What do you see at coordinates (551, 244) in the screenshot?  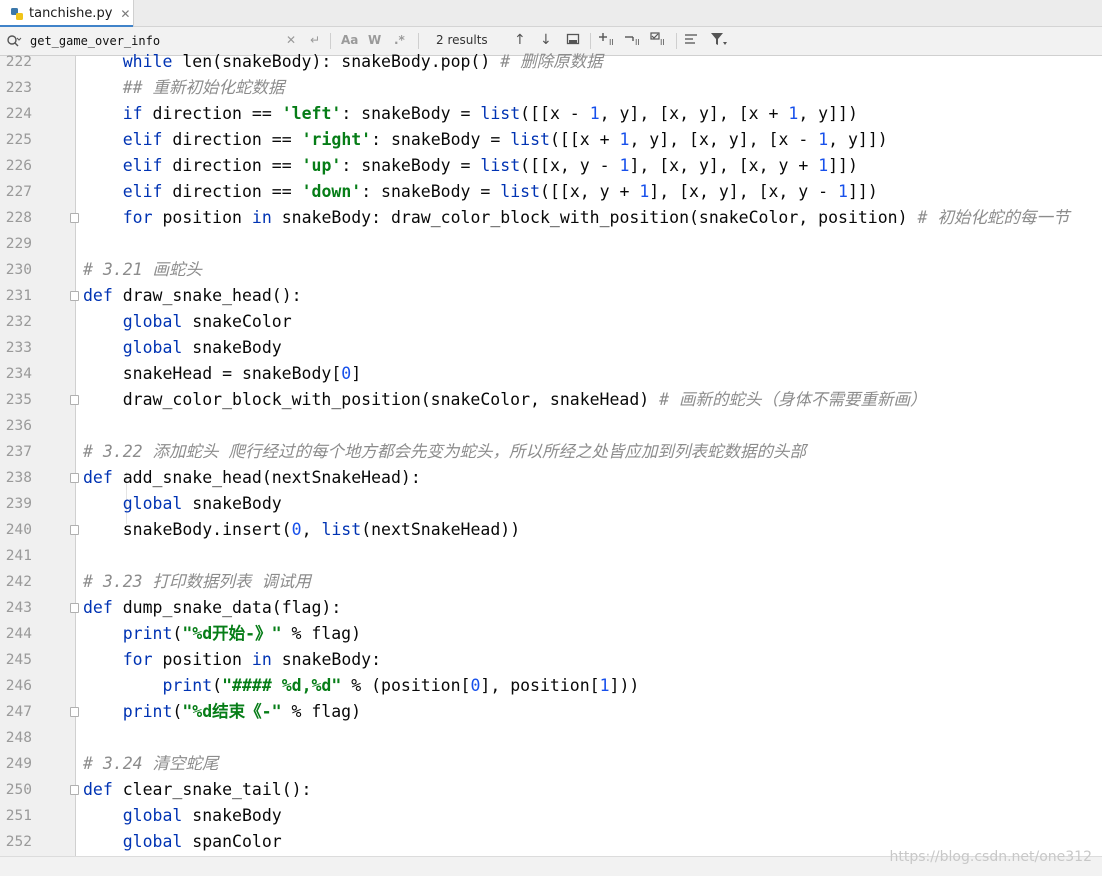 I see `code-line: 229` at bounding box center [551, 244].